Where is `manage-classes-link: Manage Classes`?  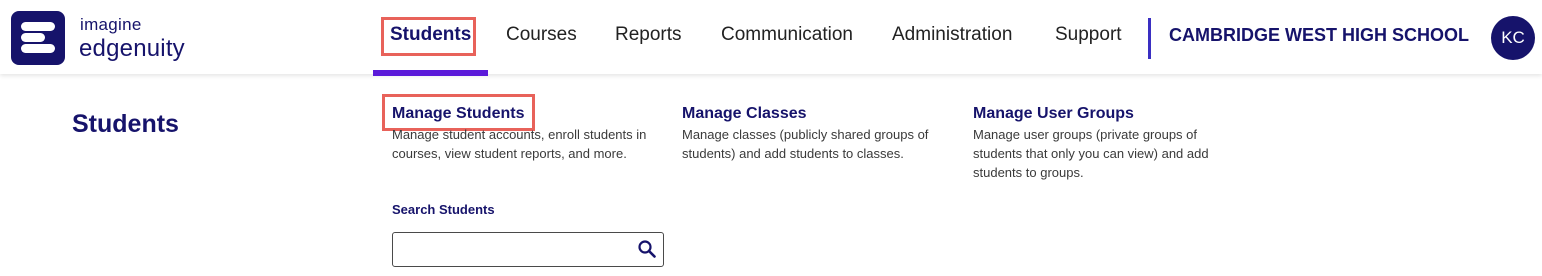
manage-classes-link: Manage Classes is located at coordinates (744, 114).